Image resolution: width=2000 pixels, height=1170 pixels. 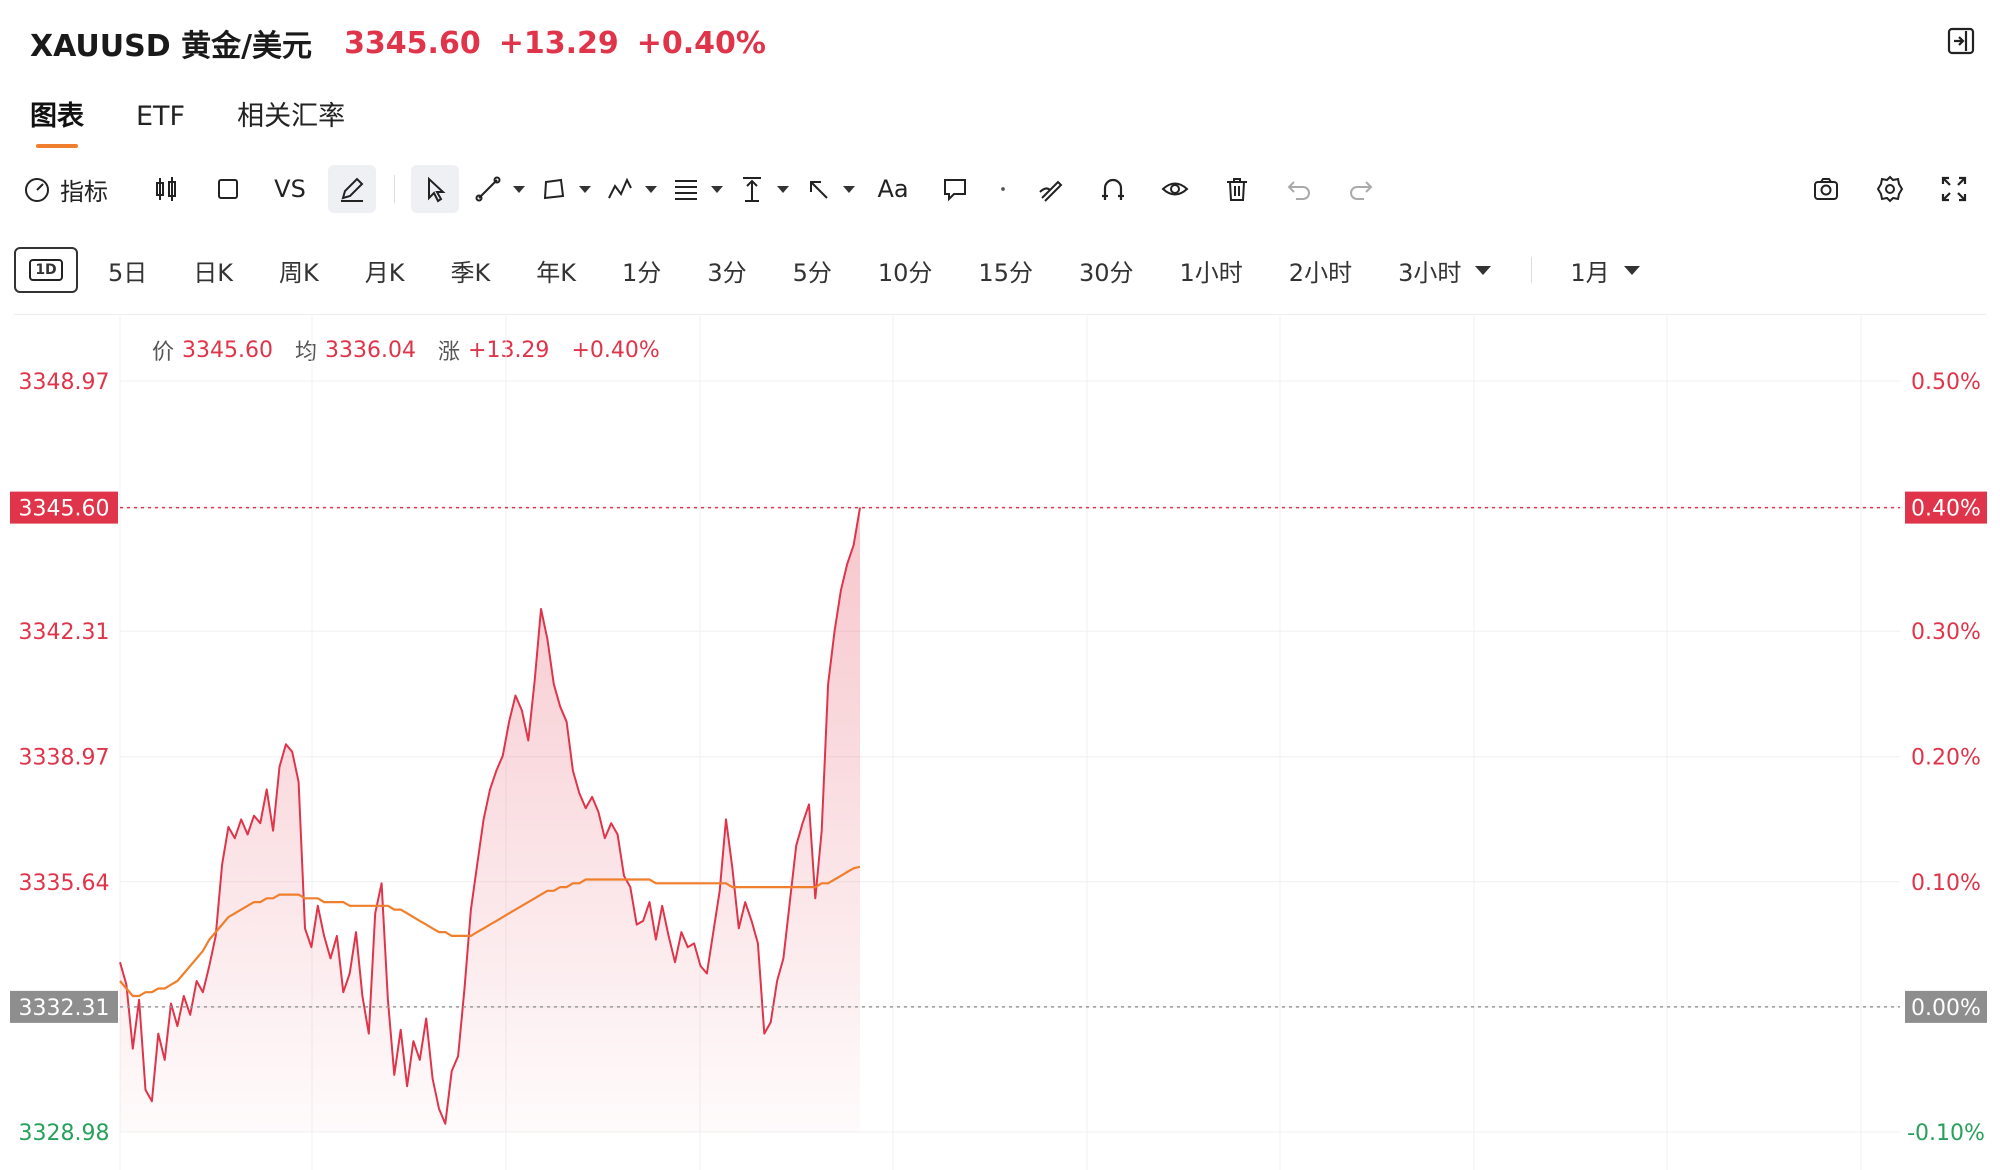 What do you see at coordinates (412, 43) in the screenshot?
I see `last-price: 3345.60` at bounding box center [412, 43].